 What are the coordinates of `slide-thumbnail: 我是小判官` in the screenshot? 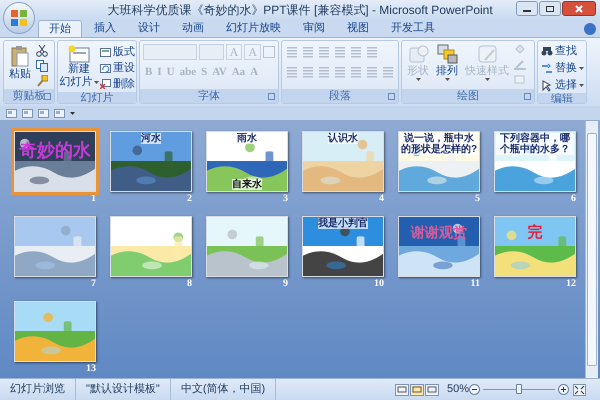 It's located at (343, 246).